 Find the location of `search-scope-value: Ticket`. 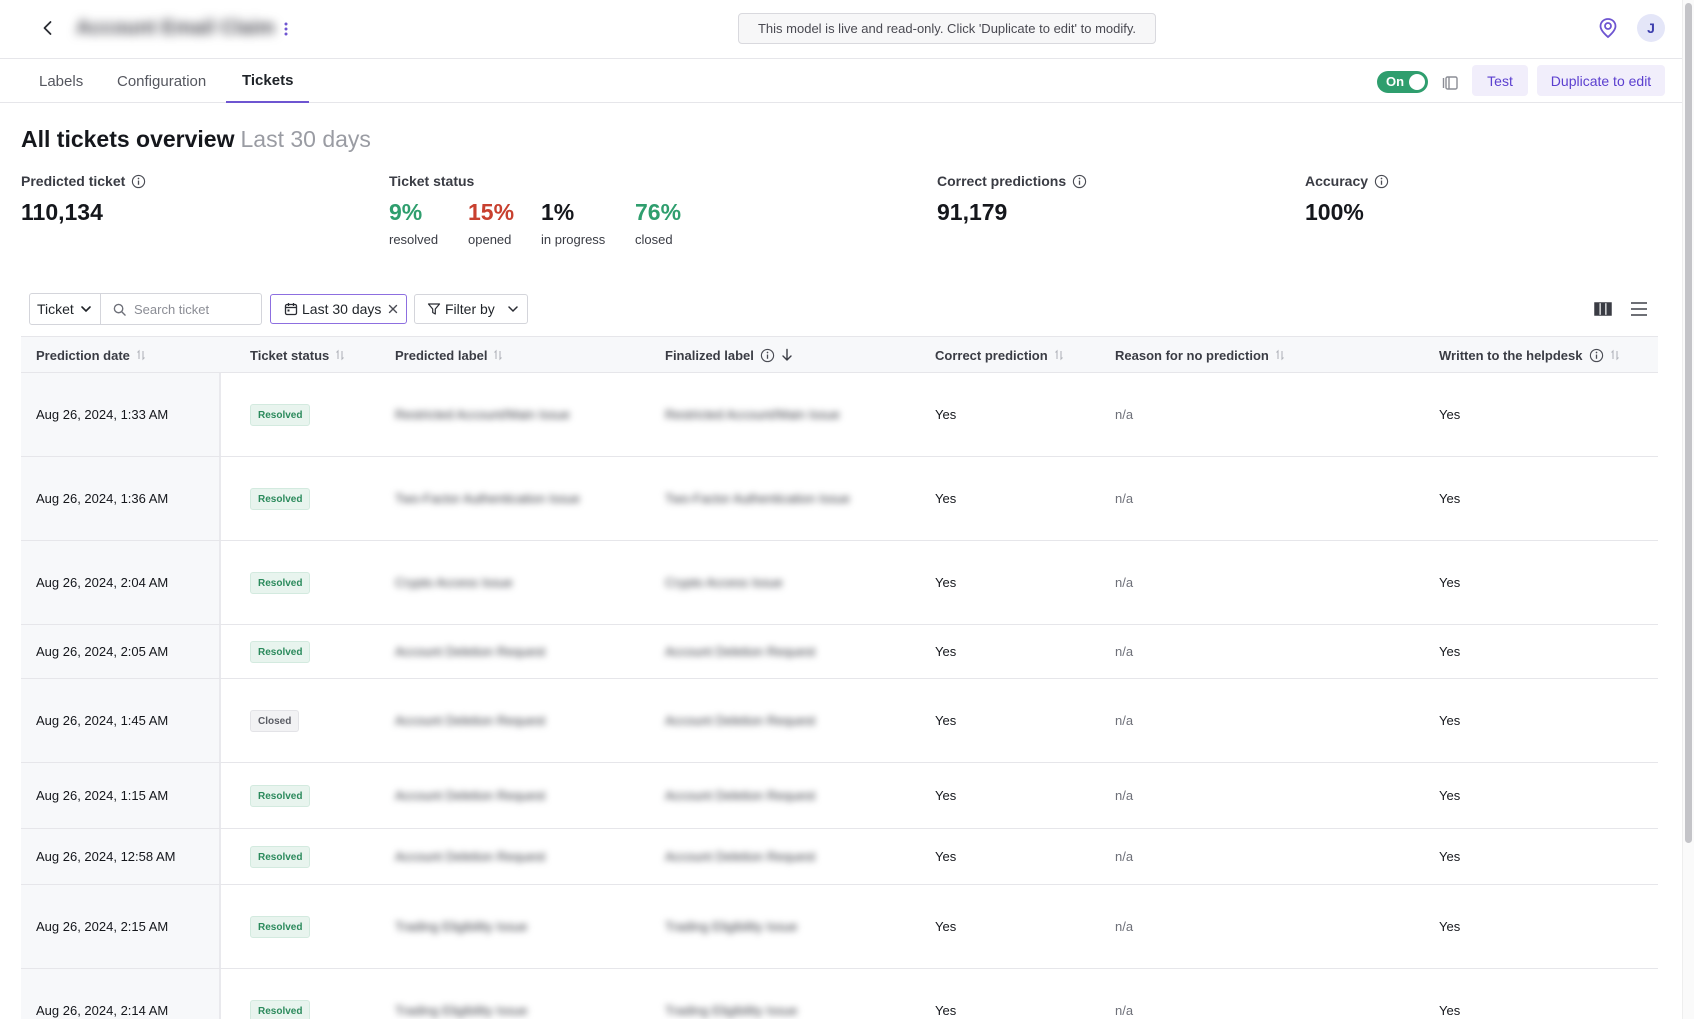

search-scope-value: Ticket is located at coordinates (55, 309).